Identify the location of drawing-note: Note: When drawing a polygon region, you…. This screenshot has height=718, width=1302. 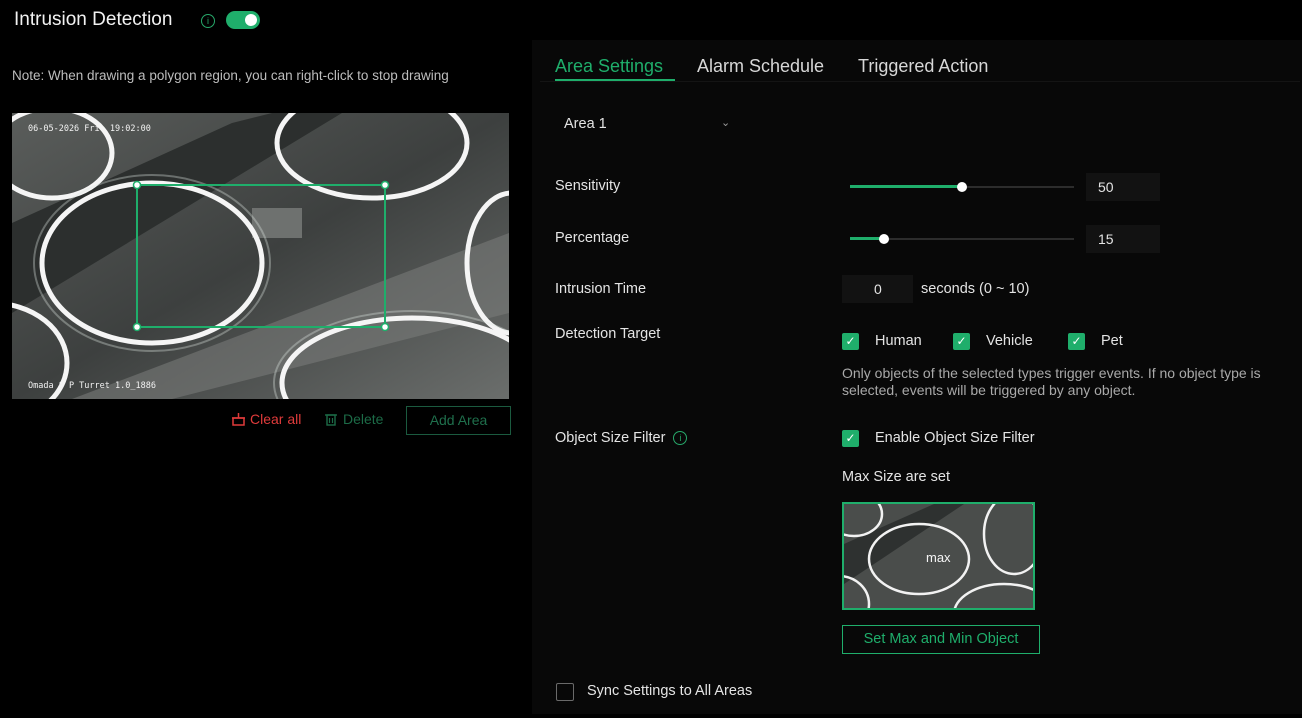
(230, 75).